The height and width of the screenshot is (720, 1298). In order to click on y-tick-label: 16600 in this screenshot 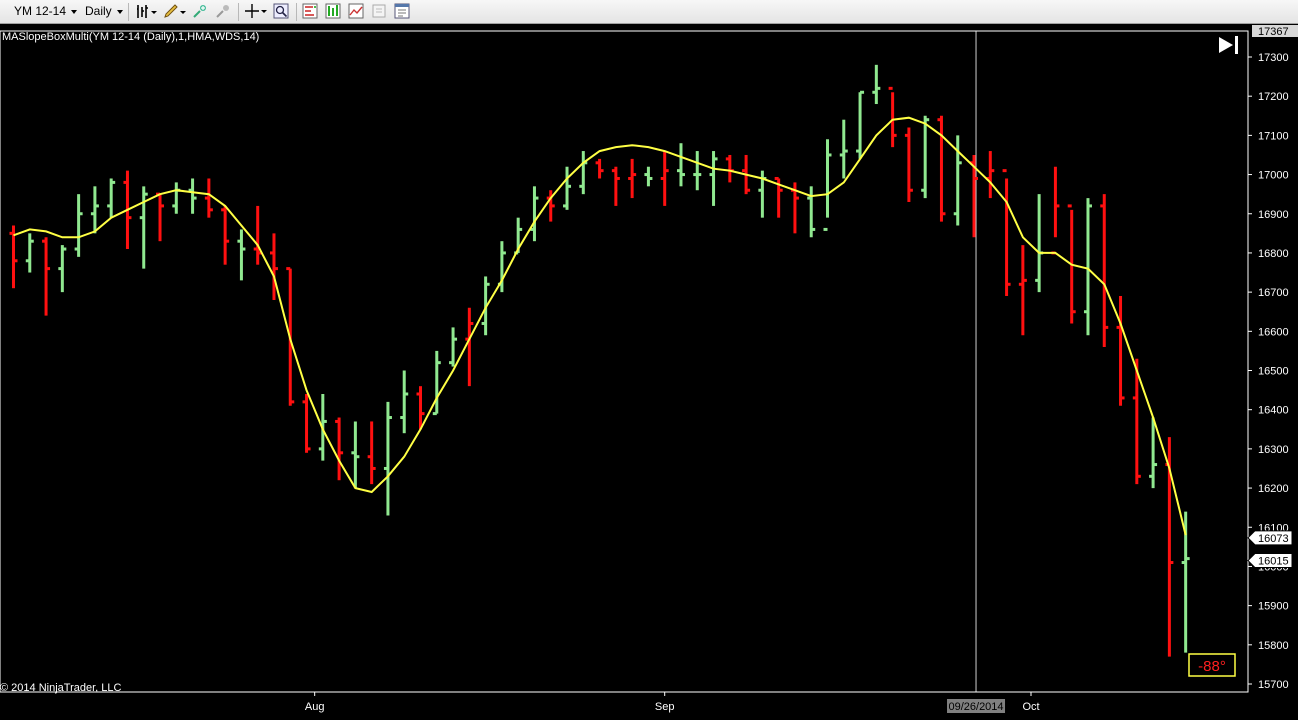, I will do `click(1273, 332)`.